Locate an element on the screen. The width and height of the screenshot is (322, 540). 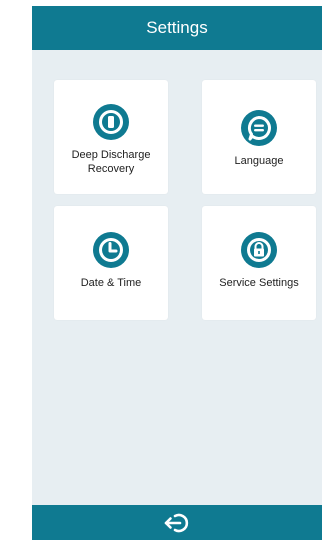
clock-icon is located at coordinates (111, 250).